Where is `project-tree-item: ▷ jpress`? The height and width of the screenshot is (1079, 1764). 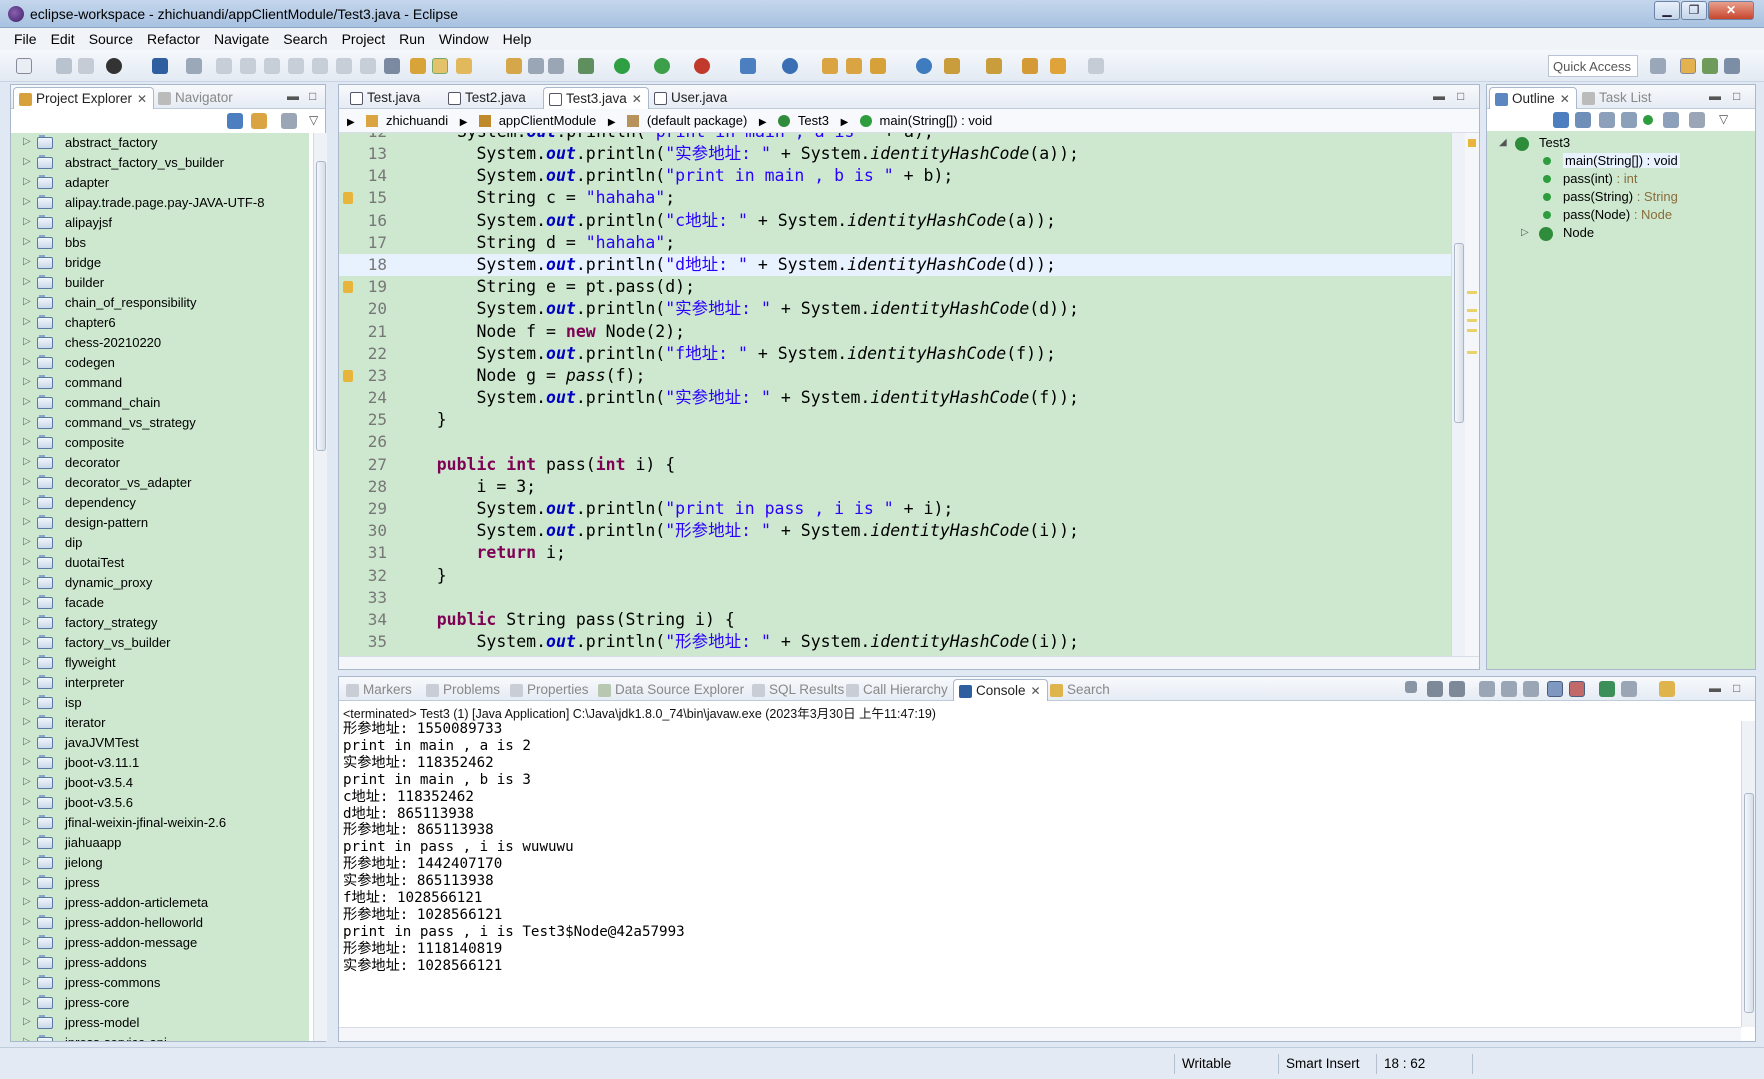 project-tree-item: ▷ jpress is located at coordinates (160, 883).